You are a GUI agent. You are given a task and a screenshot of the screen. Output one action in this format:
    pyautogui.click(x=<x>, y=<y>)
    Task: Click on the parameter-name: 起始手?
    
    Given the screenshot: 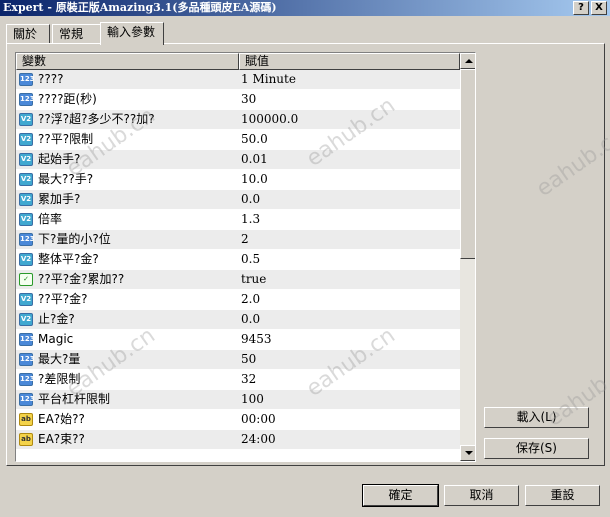 What is the action you would take?
    pyautogui.click(x=59, y=159)
    